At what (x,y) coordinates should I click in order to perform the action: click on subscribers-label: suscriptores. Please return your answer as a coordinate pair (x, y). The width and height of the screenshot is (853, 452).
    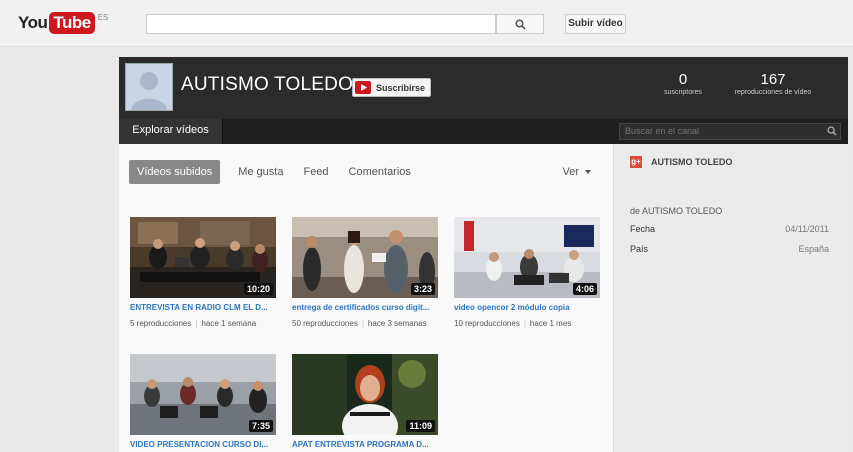
    Looking at the image, I should click on (683, 92).